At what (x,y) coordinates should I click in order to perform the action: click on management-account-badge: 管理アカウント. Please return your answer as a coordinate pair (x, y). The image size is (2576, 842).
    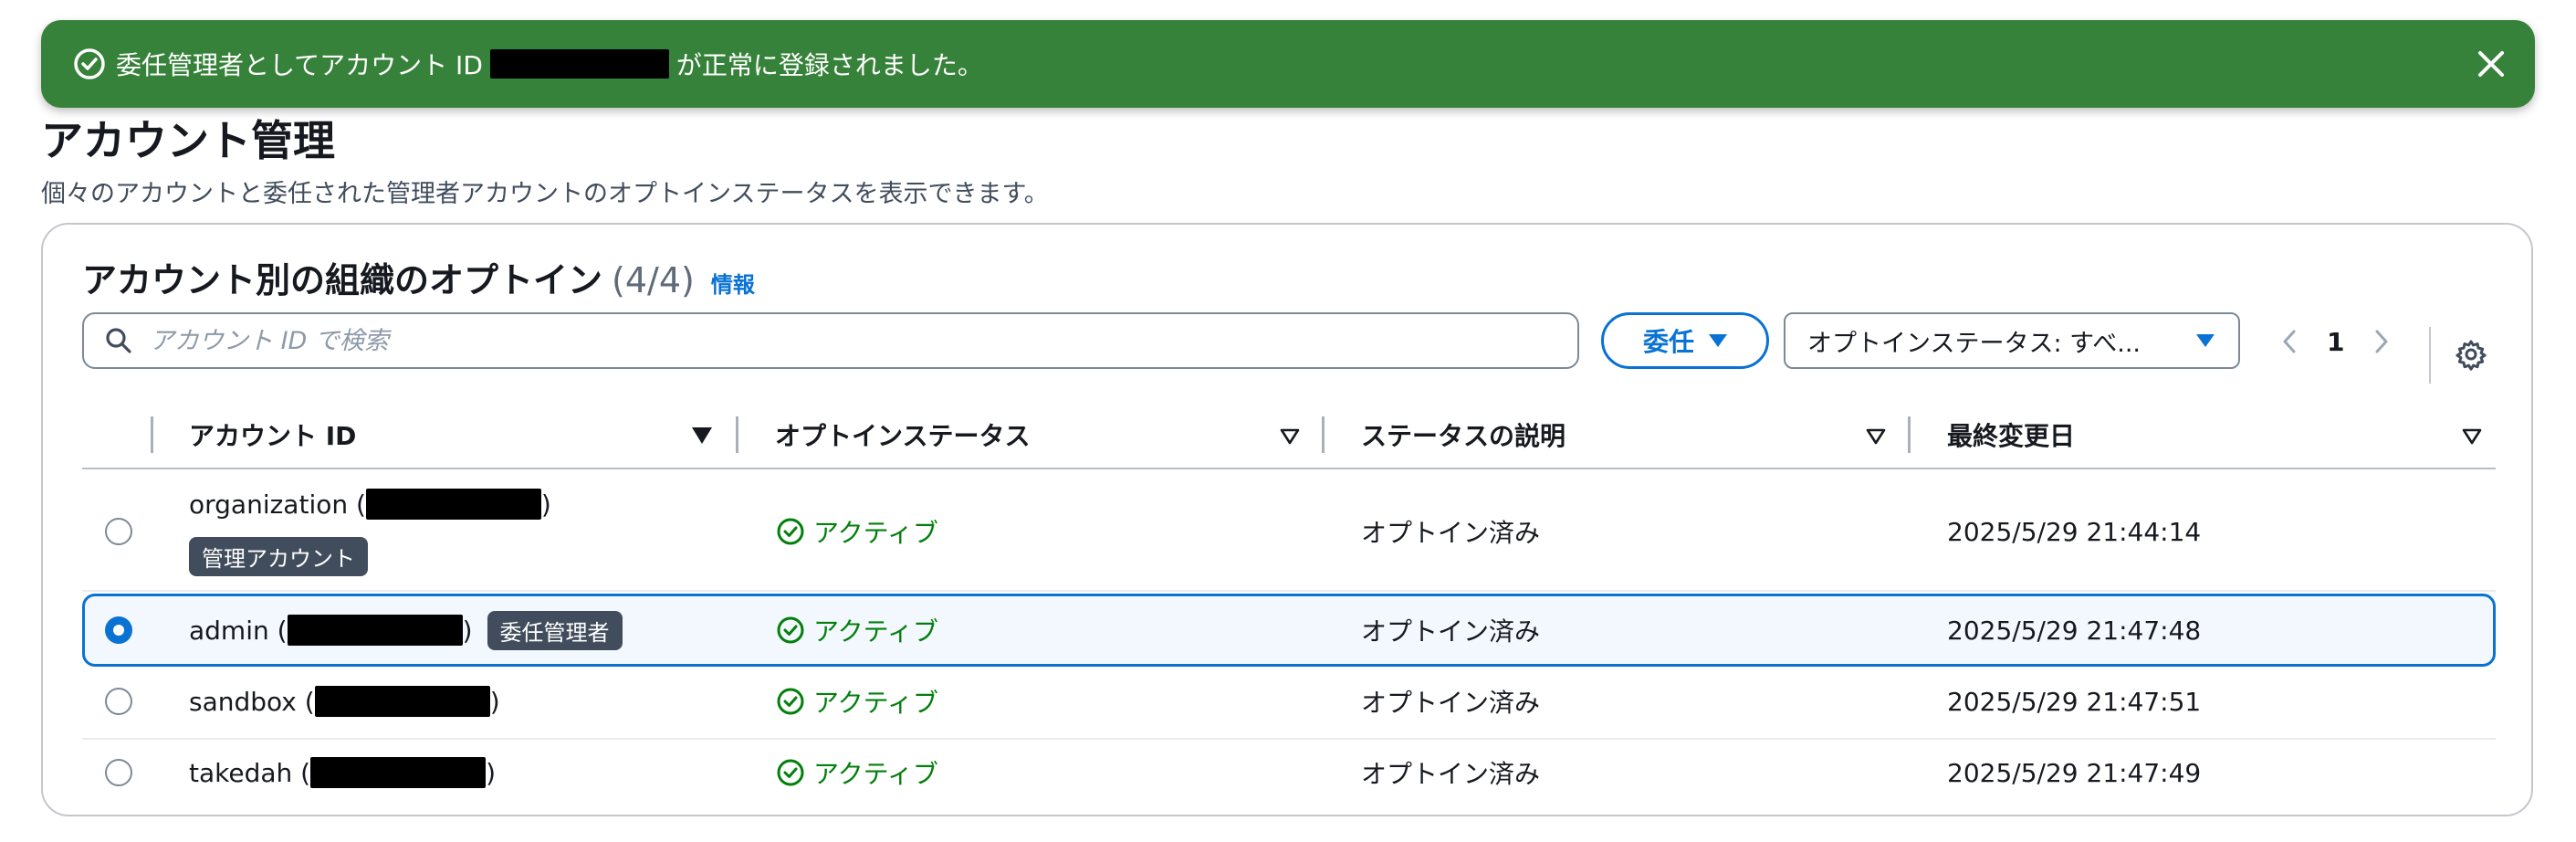
    Looking at the image, I should click on (279, 556).